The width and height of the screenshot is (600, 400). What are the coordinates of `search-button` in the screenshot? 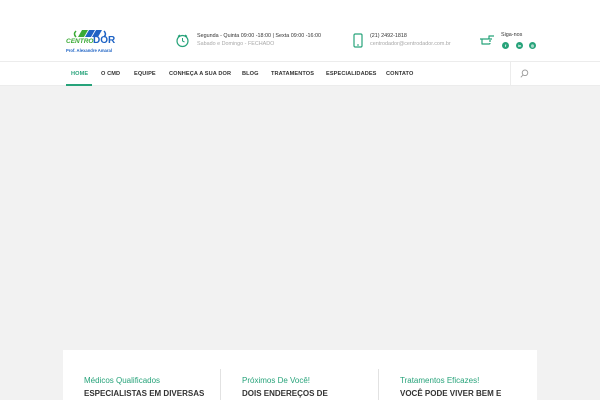 It's located at (524, 73).